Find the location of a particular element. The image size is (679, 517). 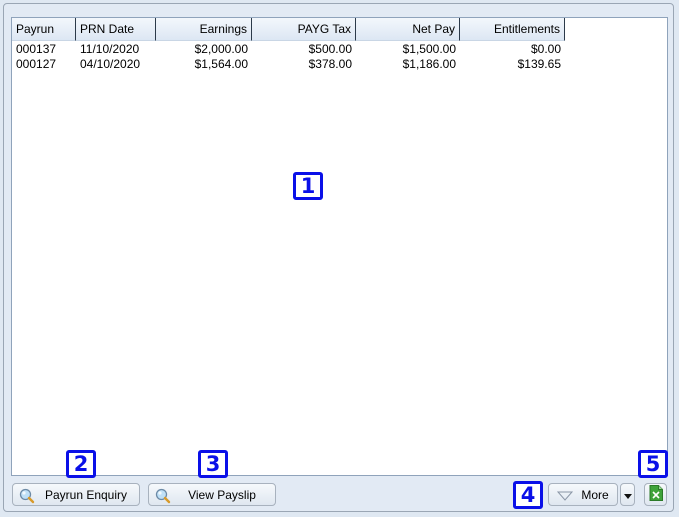

view-payslip-button: View Payslip is located at coordinates (212, 494).